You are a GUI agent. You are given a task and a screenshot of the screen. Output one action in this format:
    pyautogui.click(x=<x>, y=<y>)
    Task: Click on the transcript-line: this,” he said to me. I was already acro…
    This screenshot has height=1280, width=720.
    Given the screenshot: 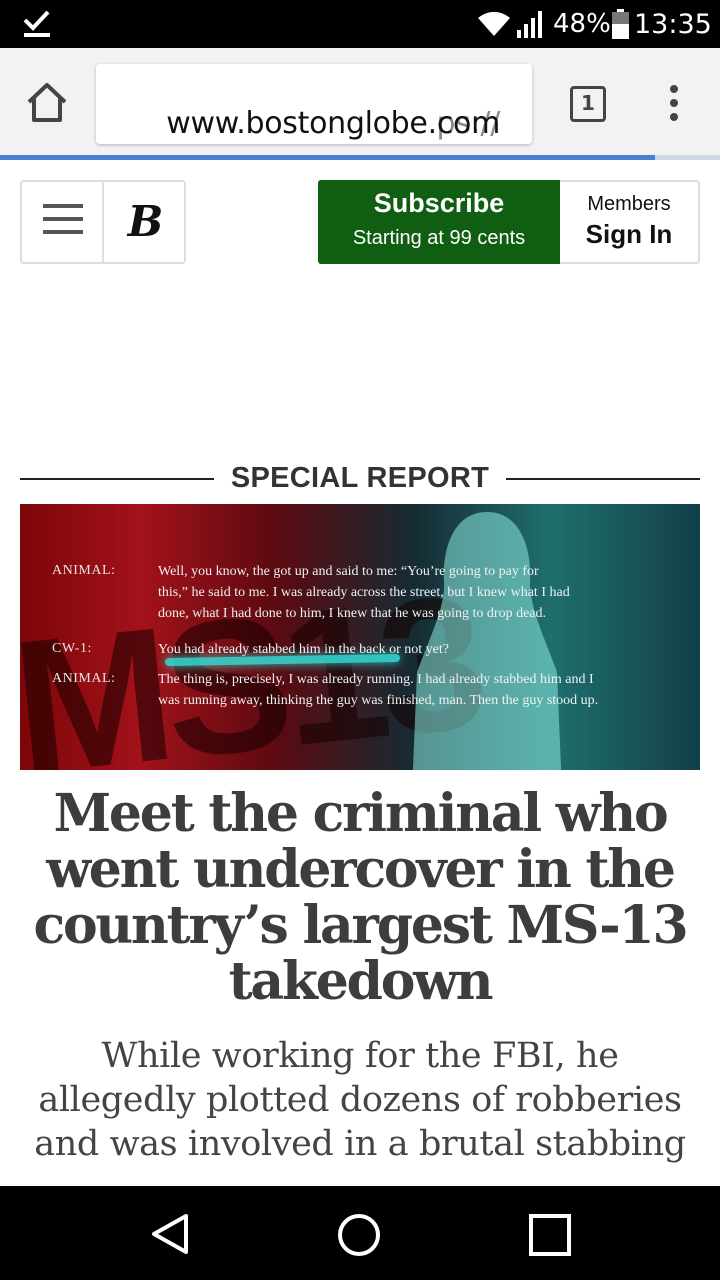 What is the action you would take?
    pyautogui.click(x=364, y=592)
    